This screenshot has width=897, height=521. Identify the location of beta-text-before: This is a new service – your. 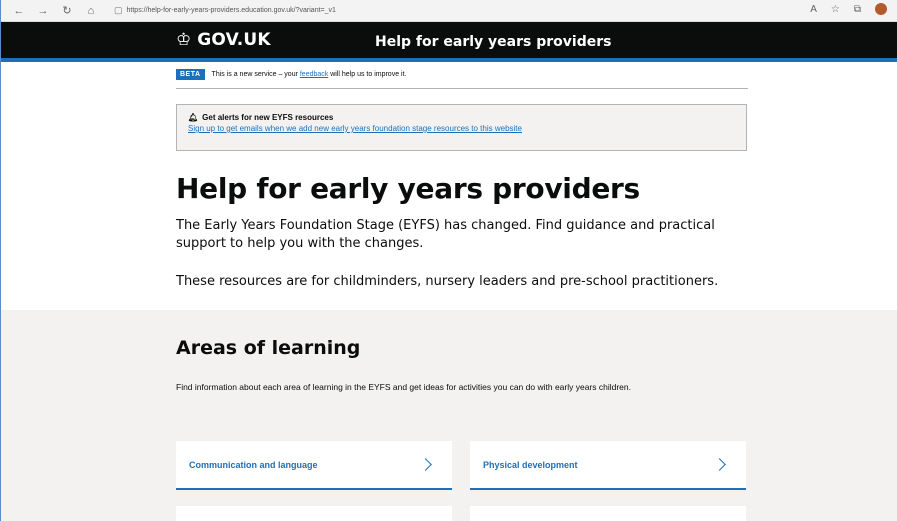
(255, 74).